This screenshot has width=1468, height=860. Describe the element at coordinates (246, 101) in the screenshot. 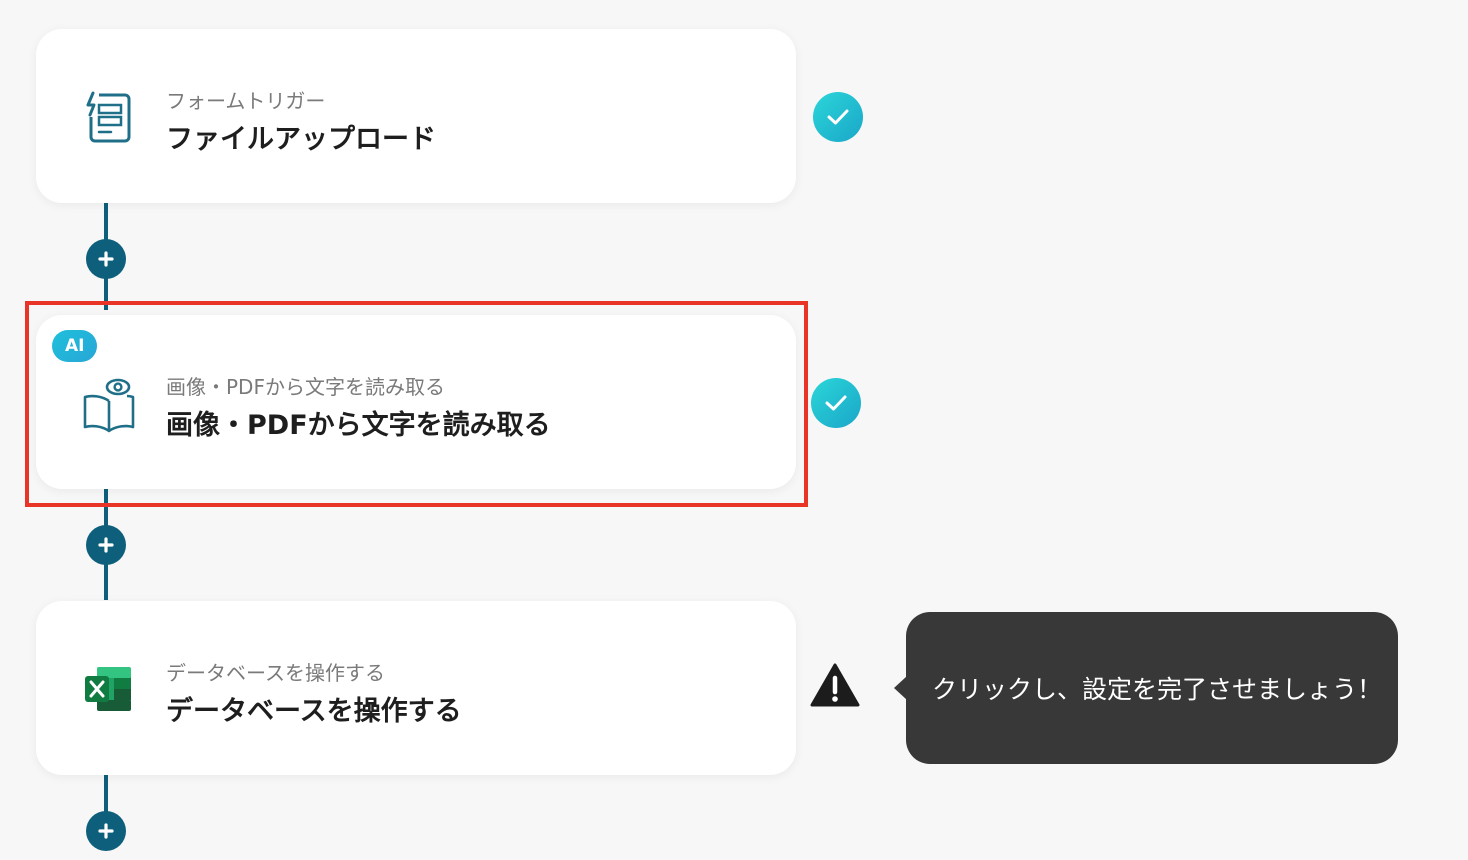

I see `step-subtitle: フォームトリガー` at that location.